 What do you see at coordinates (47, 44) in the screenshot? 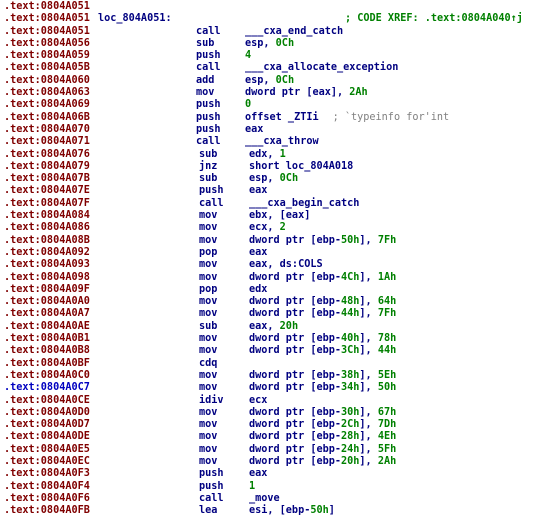
I see `address: .text:0804A056` at bounding box center [47, 44].